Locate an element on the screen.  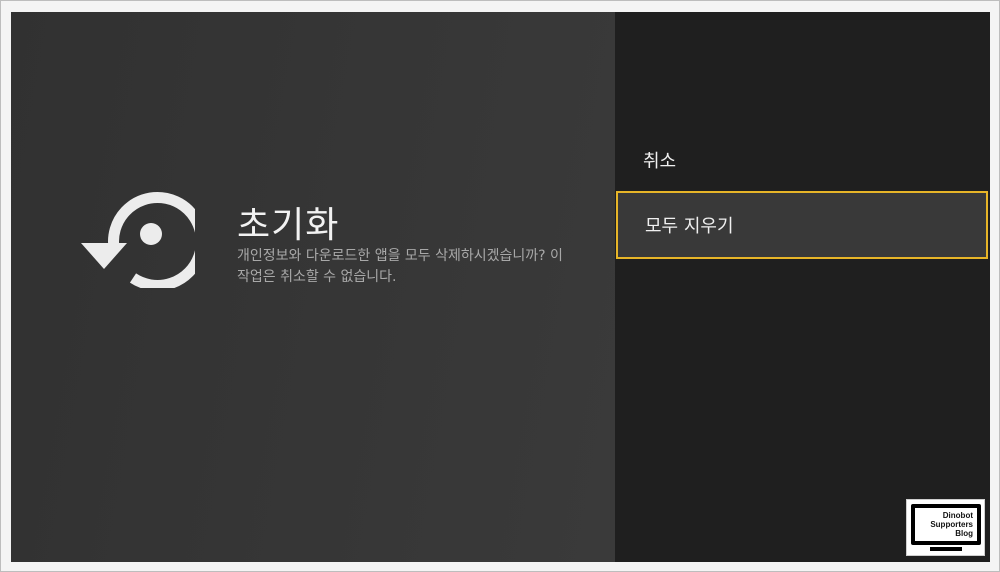
reset-history-icon is located at coordinates (138, 239).